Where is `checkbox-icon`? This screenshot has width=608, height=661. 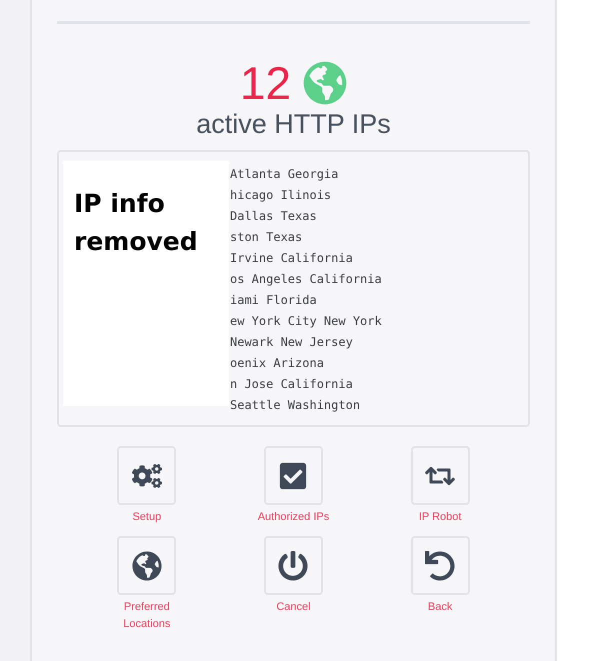 checkbox-icon is located at coordinates (293, 475).